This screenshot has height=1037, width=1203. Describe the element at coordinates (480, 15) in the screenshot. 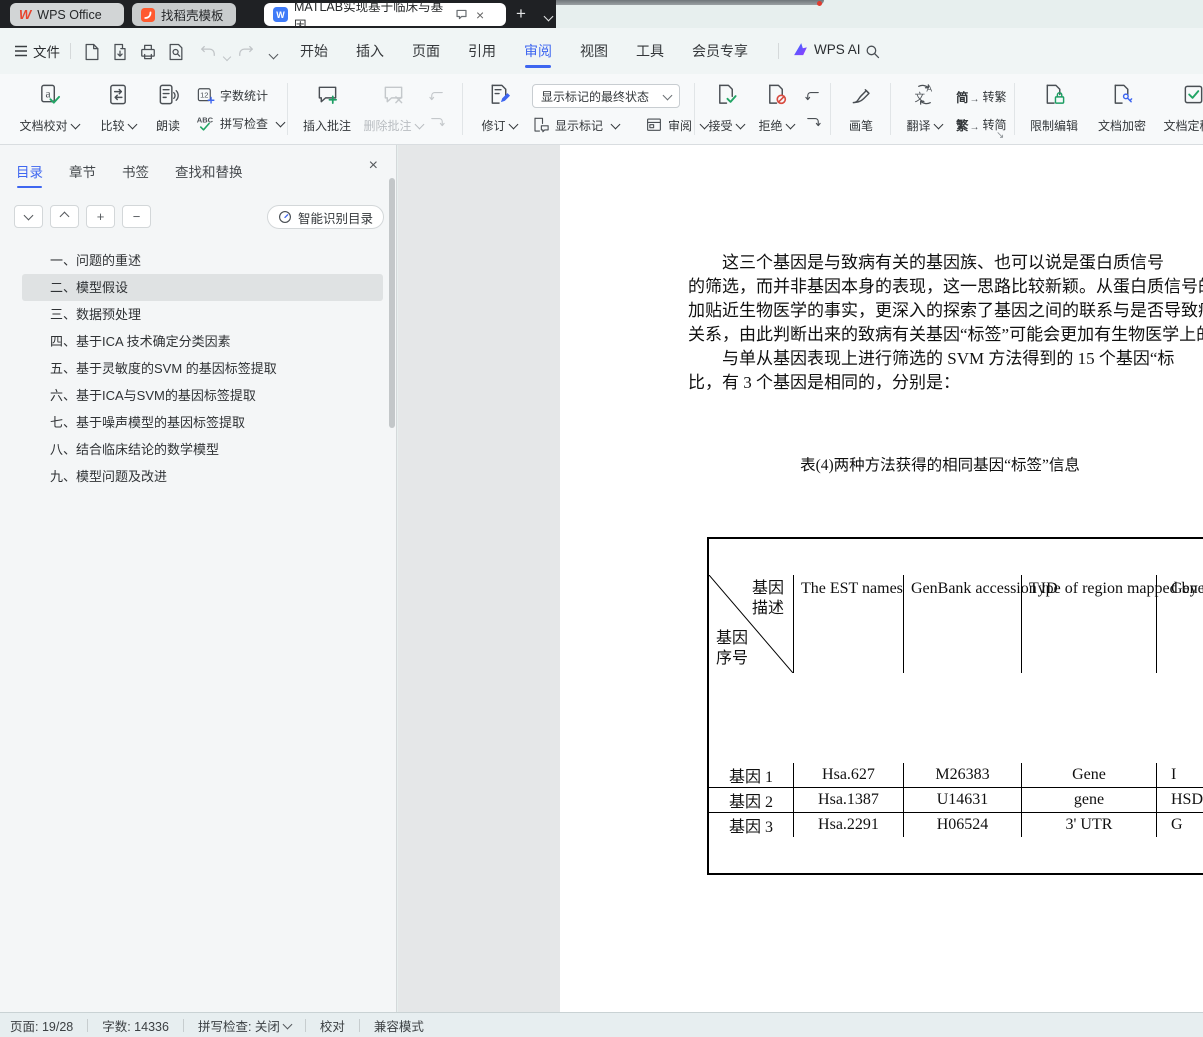

I see `tab-close-icon: ×` at that location.